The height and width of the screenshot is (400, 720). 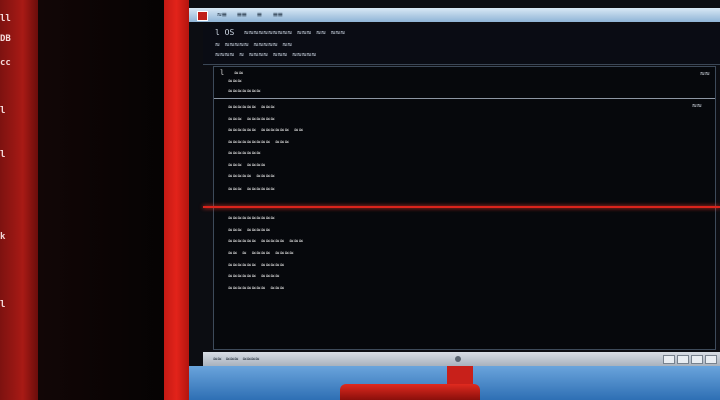 I want to click on content-row: ≈≈≈≈≈≈≈, so click(x=245, y=91).